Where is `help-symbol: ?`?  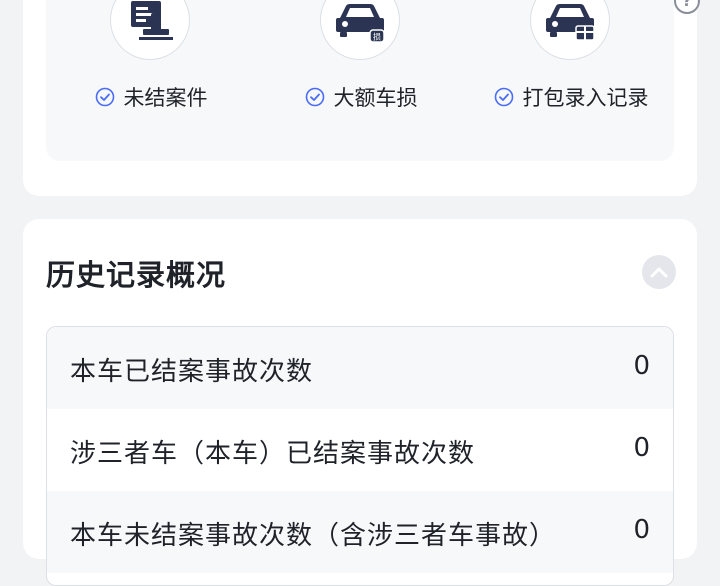
help-symbol: ? is located at coordinates (687, 5).